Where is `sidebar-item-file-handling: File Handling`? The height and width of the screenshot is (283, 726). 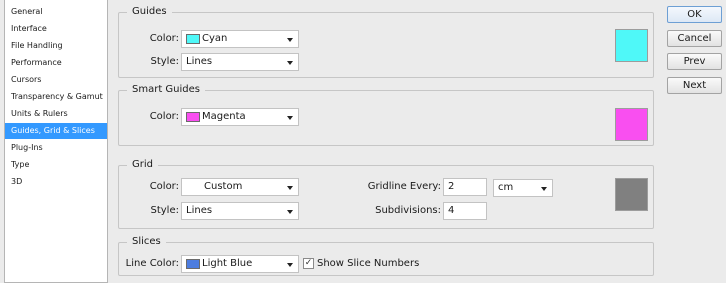 sidebar-item-file-handling: File Handling is located at coordinates (56, 46).